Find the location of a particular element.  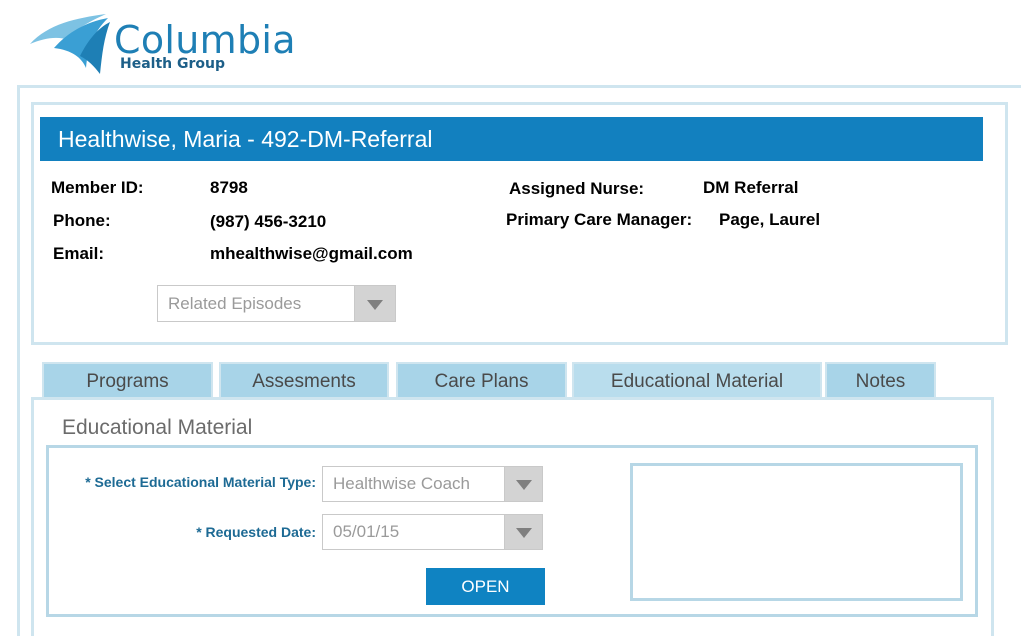

primary-care-manager-label: Primary Care Manager: is located at coordinates (599, 219).